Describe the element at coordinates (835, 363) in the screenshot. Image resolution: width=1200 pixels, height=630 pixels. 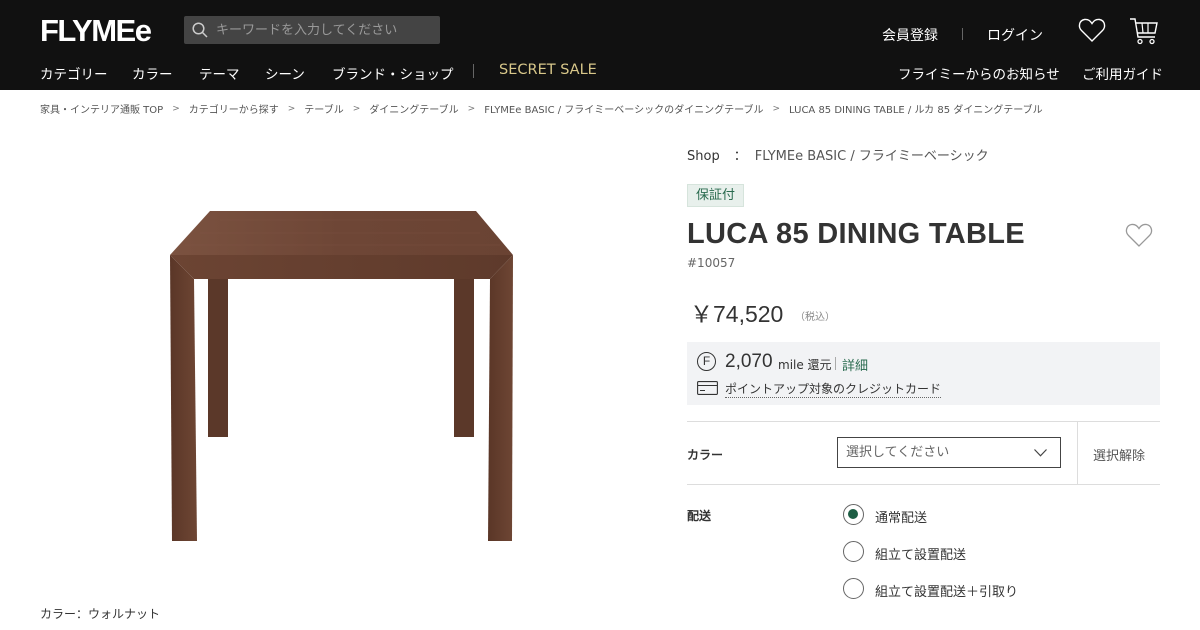
I see `mile-divider` at that location.